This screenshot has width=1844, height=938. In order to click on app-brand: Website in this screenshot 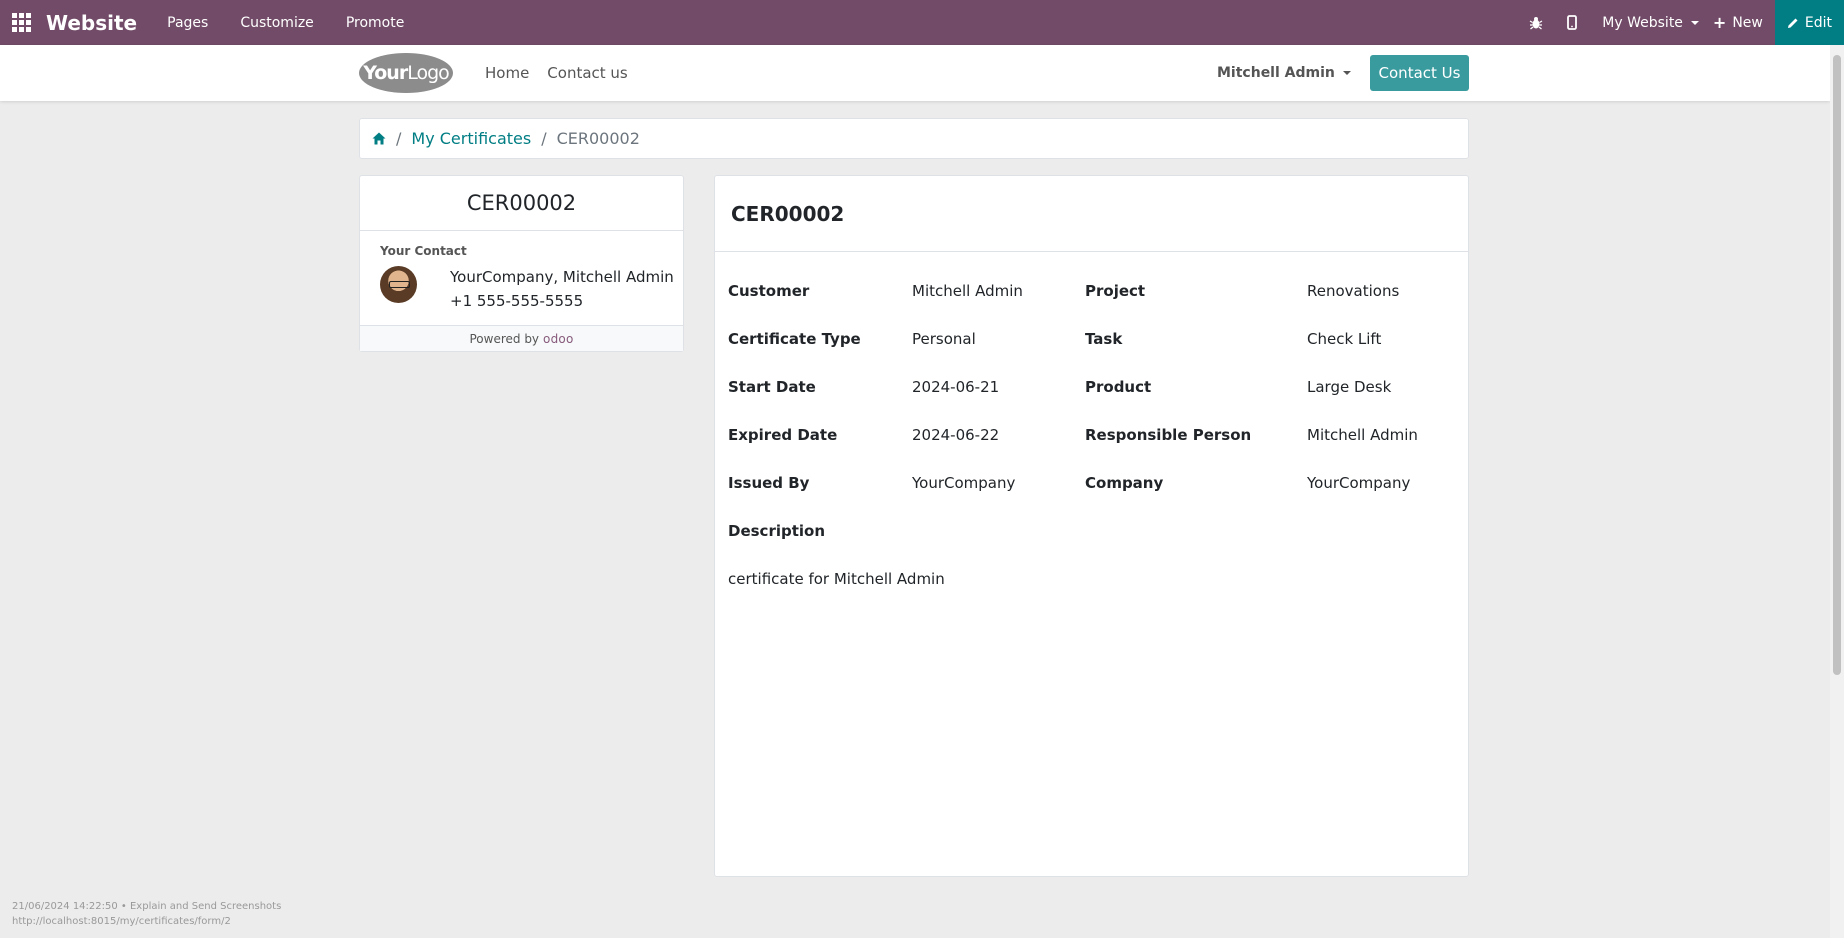, I will do `click(91, 23)`.